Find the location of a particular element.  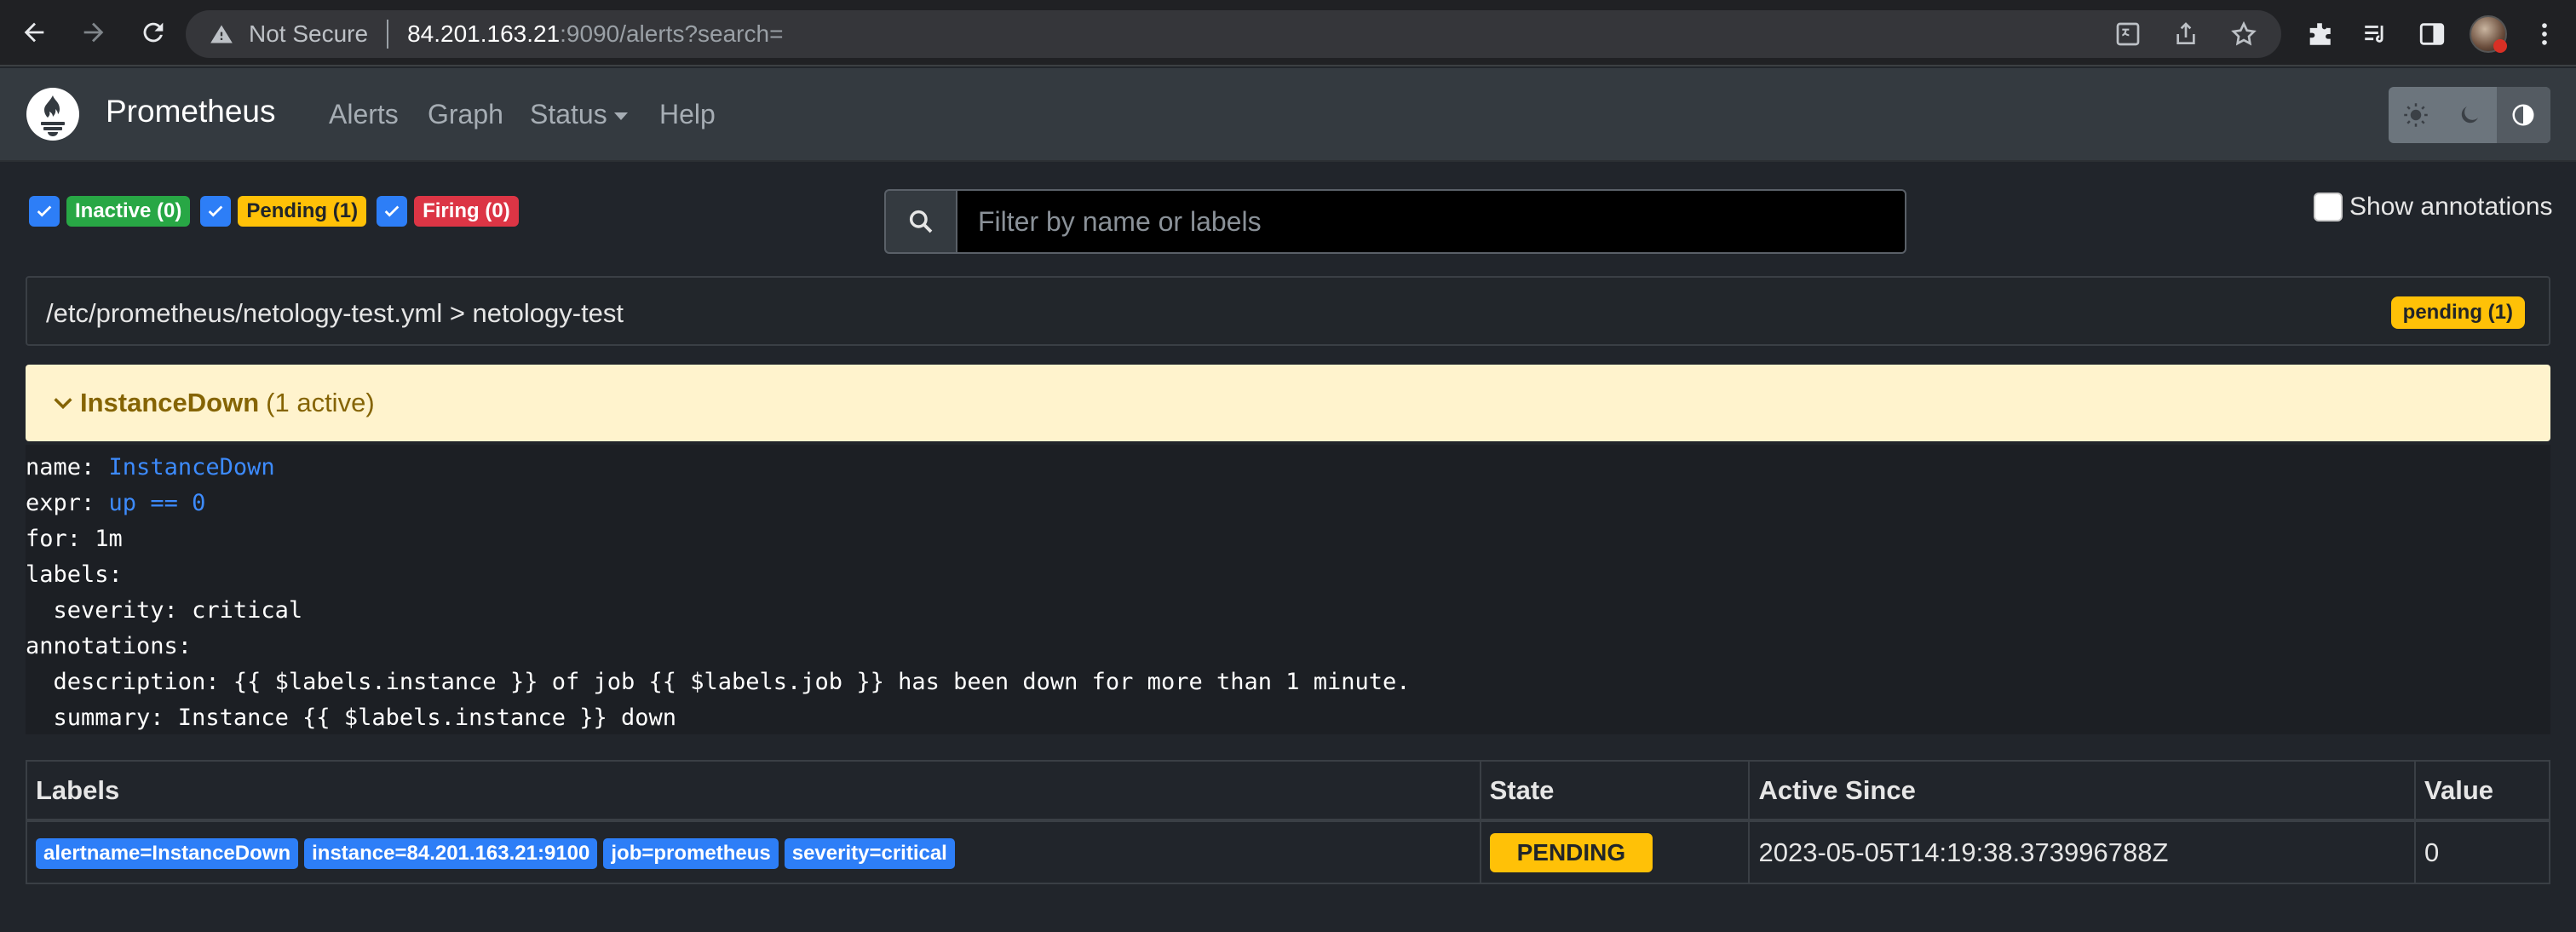

show-annotations-toggle: Show annotations is located at coordinates (2433, 207).